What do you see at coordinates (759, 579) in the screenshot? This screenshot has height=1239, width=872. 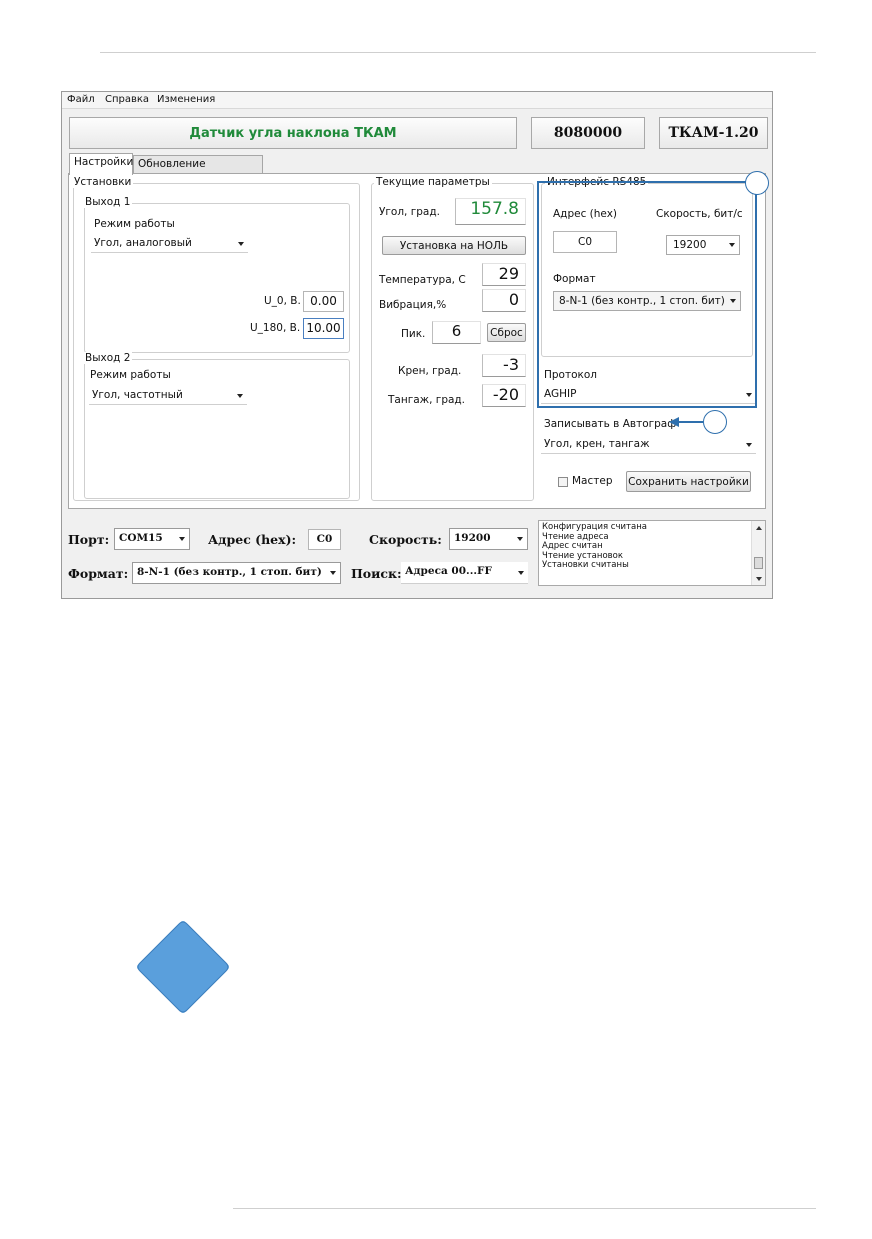 I see `scroll-down-icon` at bounding box center [759, 579].